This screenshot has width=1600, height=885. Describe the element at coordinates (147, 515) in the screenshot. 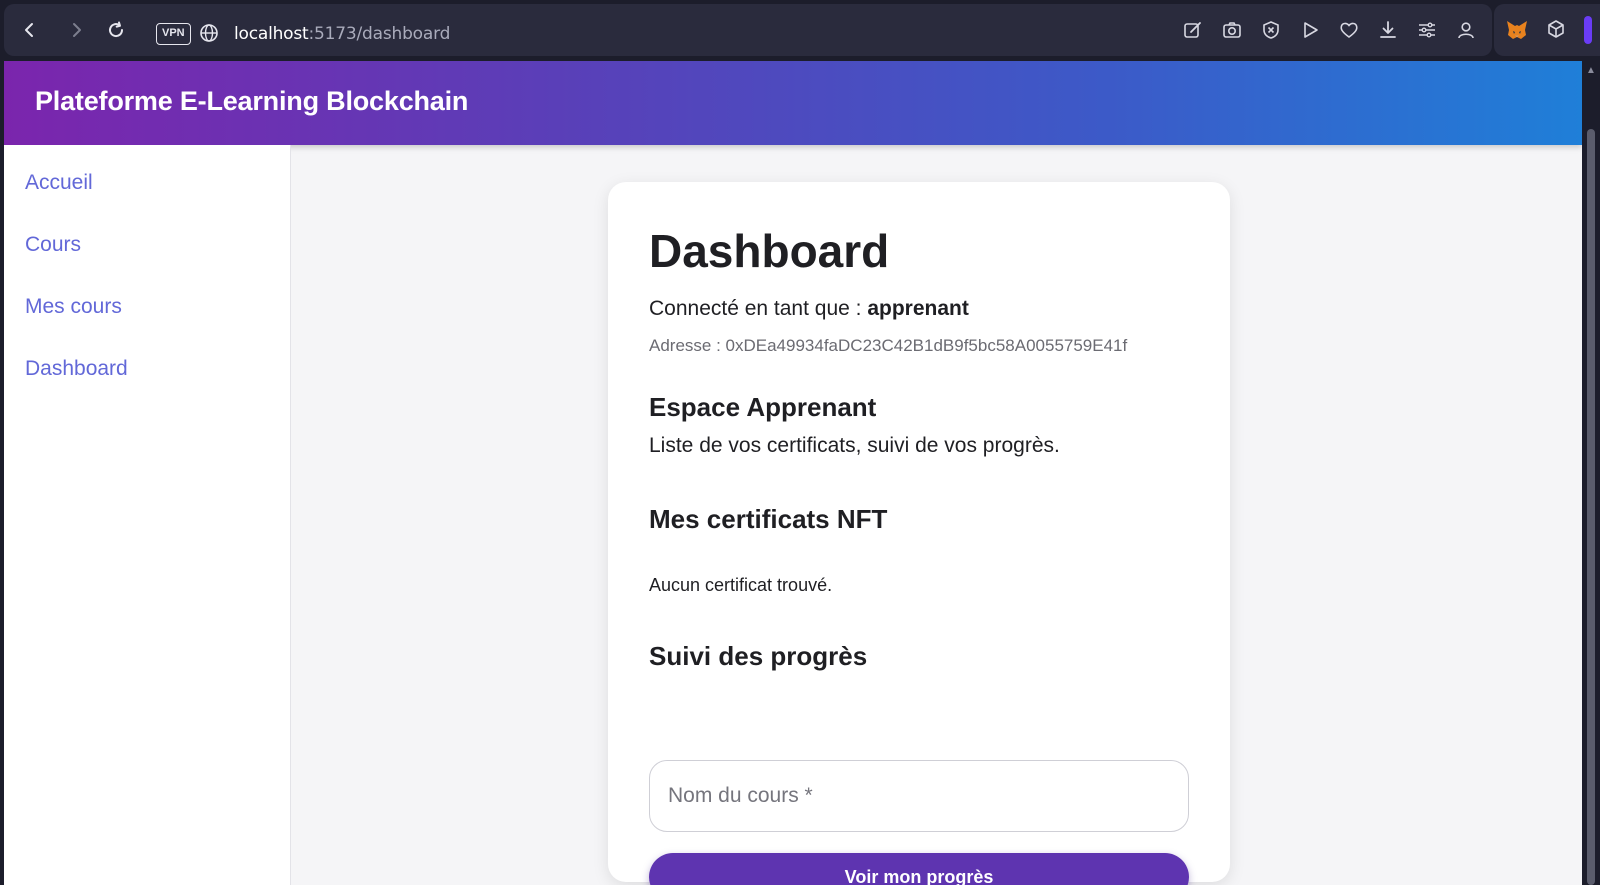

I see `sidebar: Accueil Cours Mes cours Dashboard` at that location.